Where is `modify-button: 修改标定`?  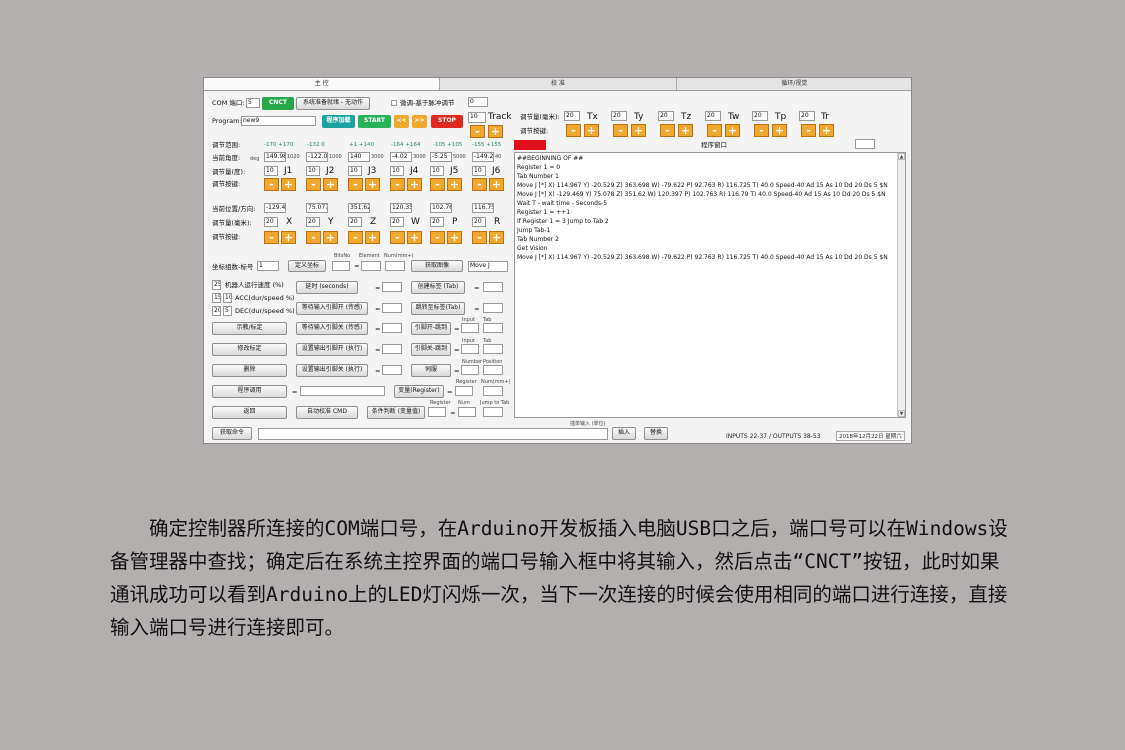
modify-button: 修改标定 is located at coordinates (249, 349).